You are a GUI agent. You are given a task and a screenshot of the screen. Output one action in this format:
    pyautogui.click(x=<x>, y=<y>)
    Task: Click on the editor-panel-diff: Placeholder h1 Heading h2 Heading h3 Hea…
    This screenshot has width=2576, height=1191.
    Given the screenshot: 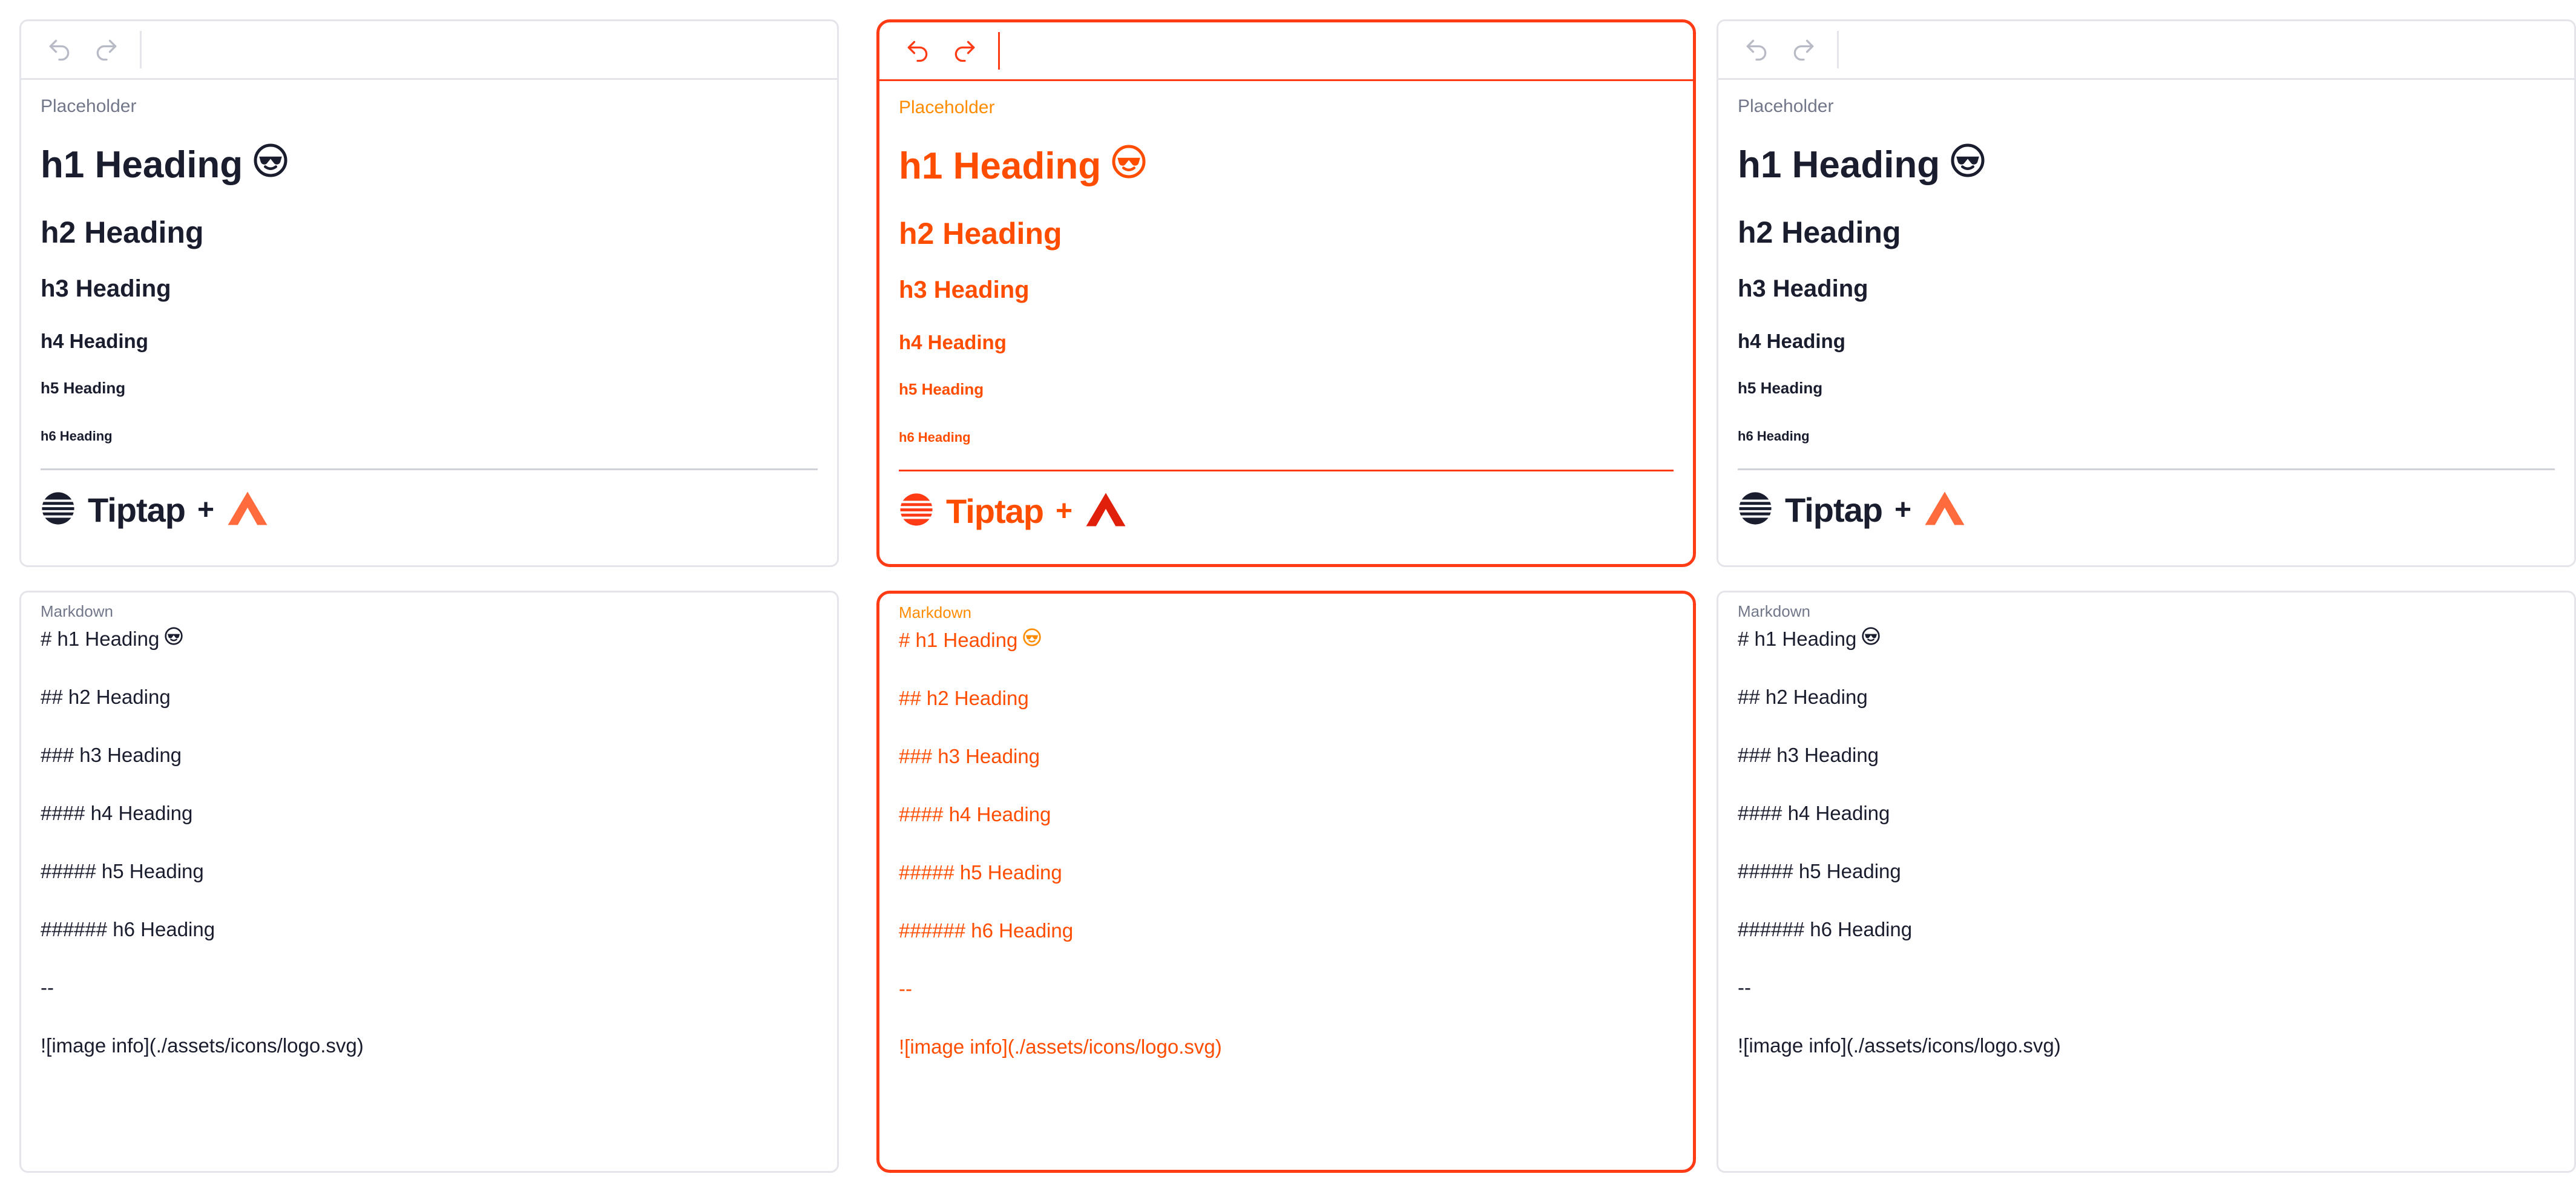 What is the action you would take?
    pyautogui.click(x=1286, y=293)
    